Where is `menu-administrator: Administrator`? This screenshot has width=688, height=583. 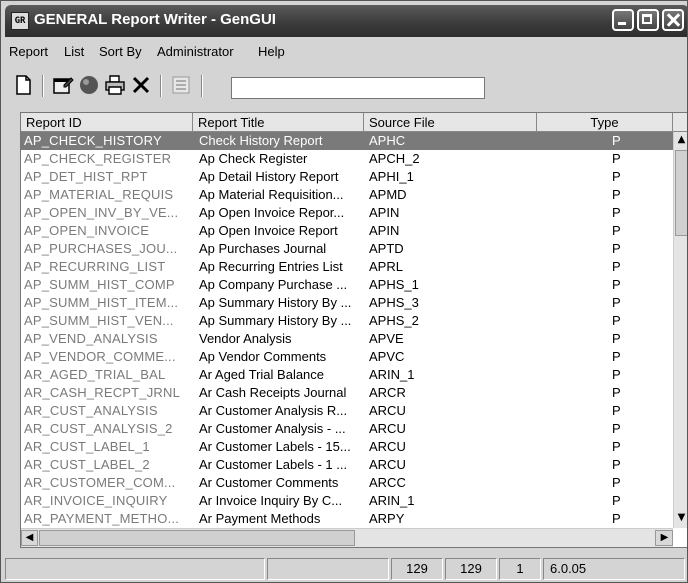
menu-administrator: Administrator is located at coordinates (195, 51).